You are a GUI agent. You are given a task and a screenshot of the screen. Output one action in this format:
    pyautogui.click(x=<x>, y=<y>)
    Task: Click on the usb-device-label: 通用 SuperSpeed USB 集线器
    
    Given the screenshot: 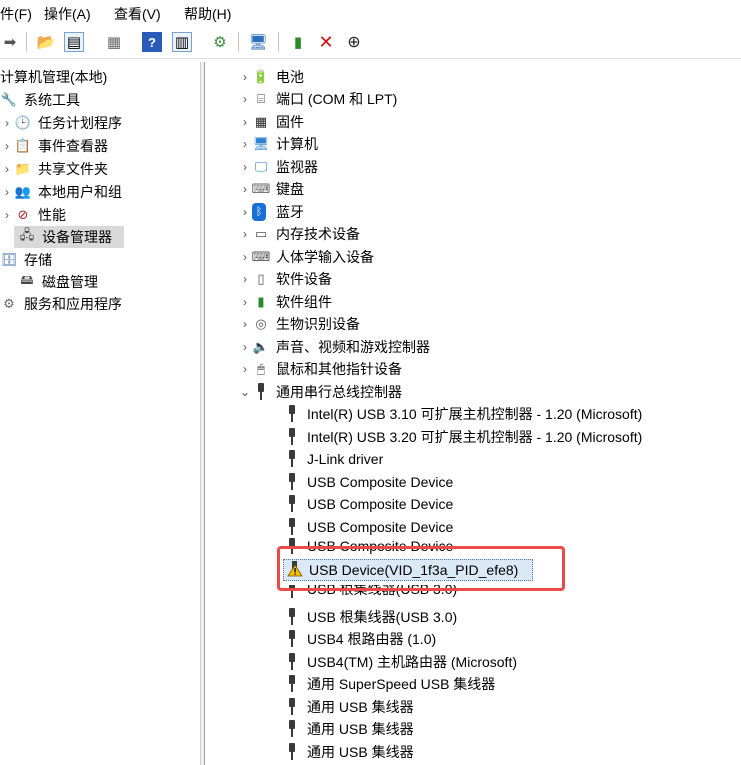 What is the action you would take?
    pyautogui.click(x=401, y=684)
    